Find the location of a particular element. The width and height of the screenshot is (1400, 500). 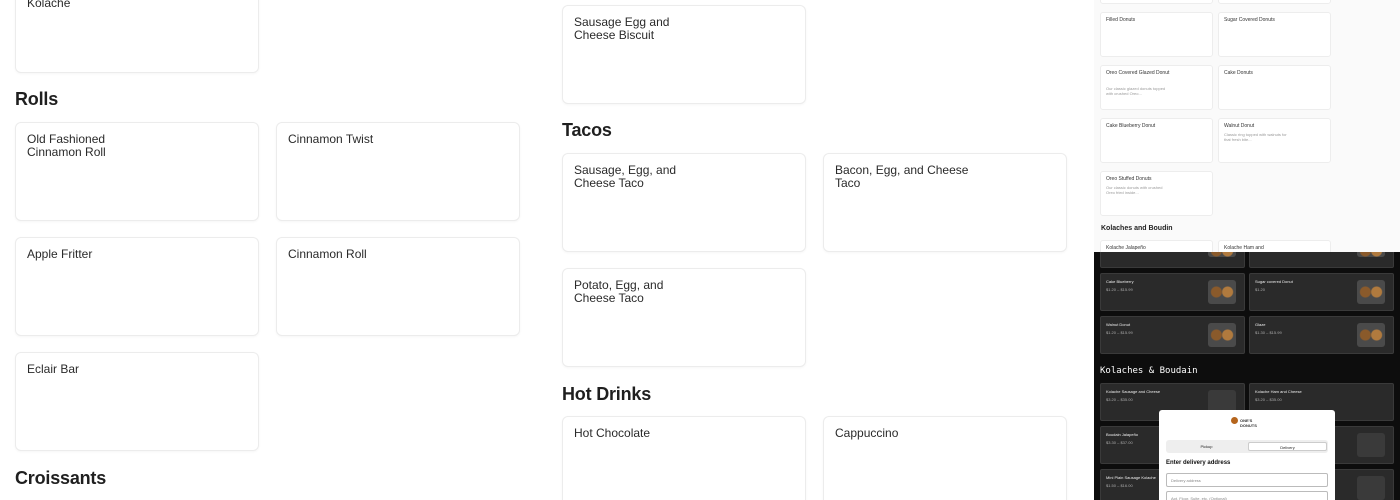

preview-item-title: Kolache Ham and is located at coordinates (1244, 248).